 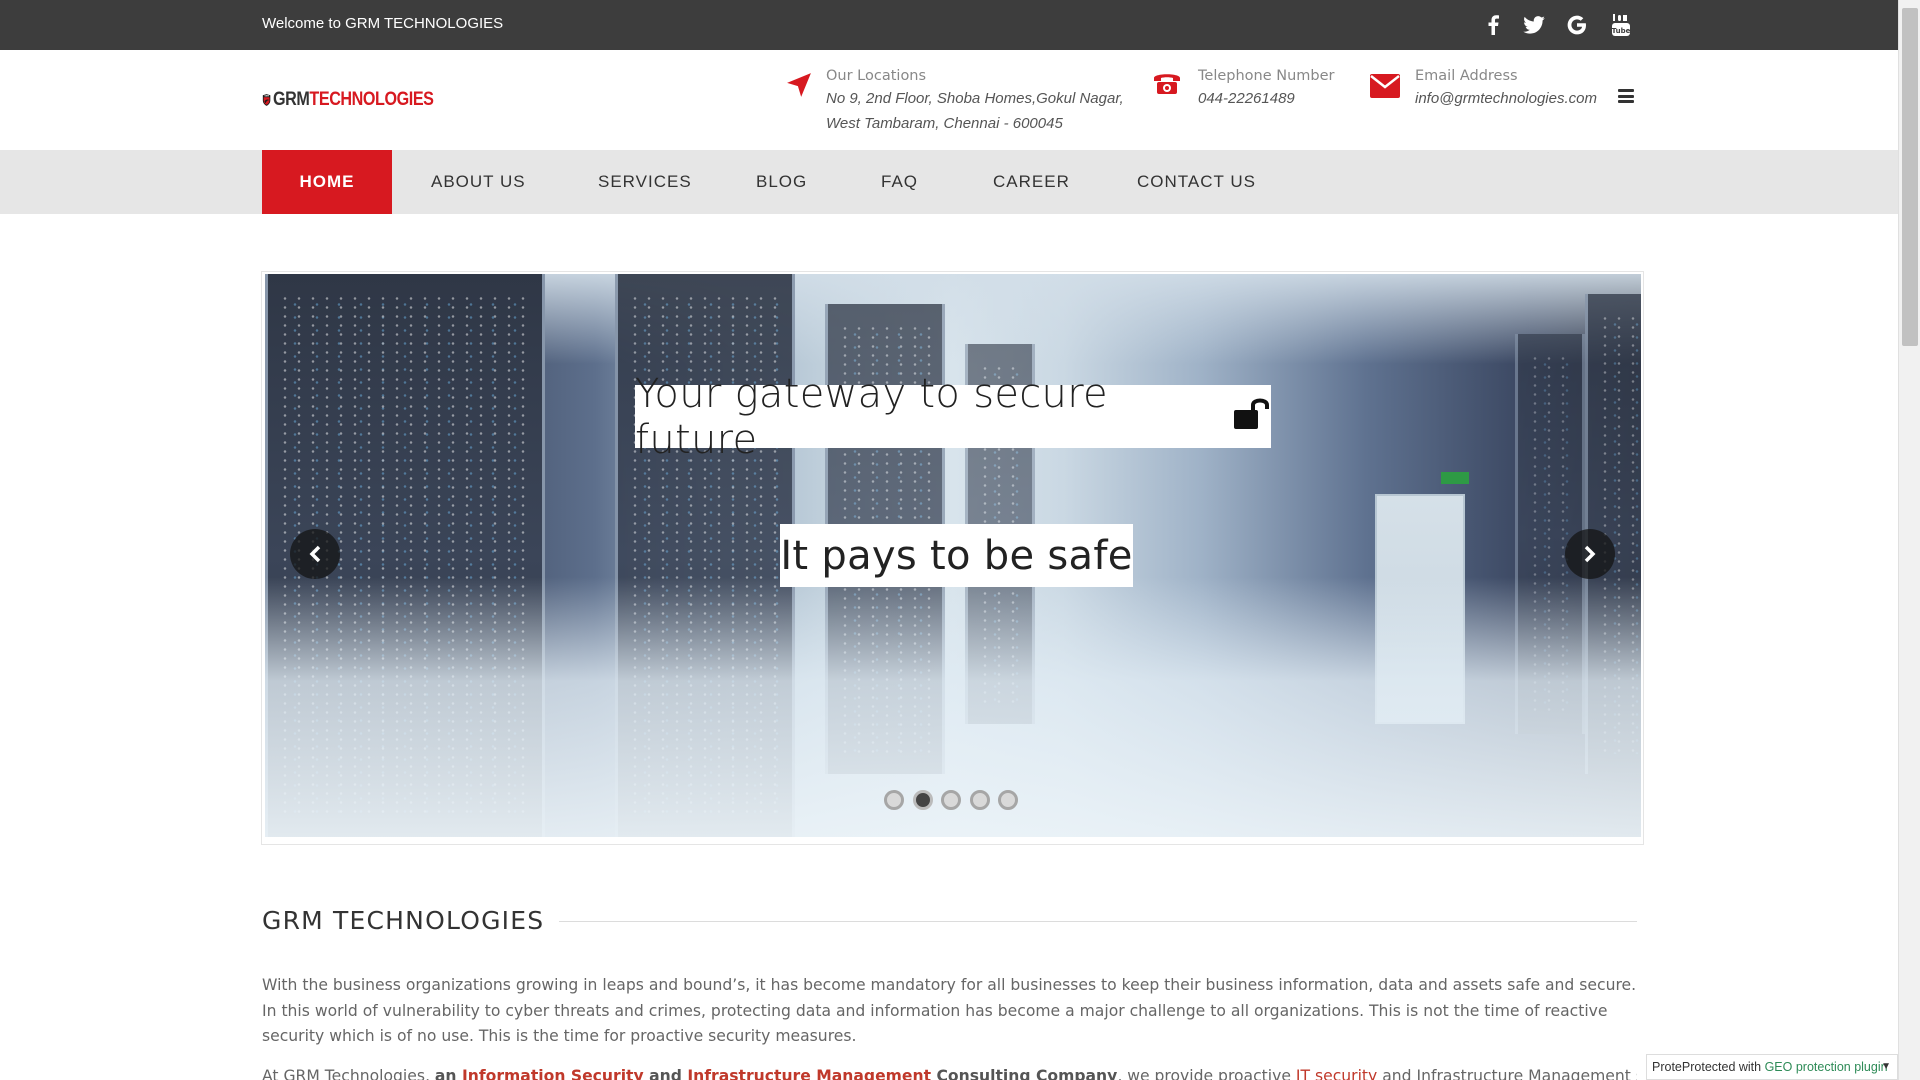 What do you see at coordinates (383, 23) in the screenshot?
I see `welcome-text: Welcome to GRM TECHNOLOGIES` at bounding box center [383, 23].